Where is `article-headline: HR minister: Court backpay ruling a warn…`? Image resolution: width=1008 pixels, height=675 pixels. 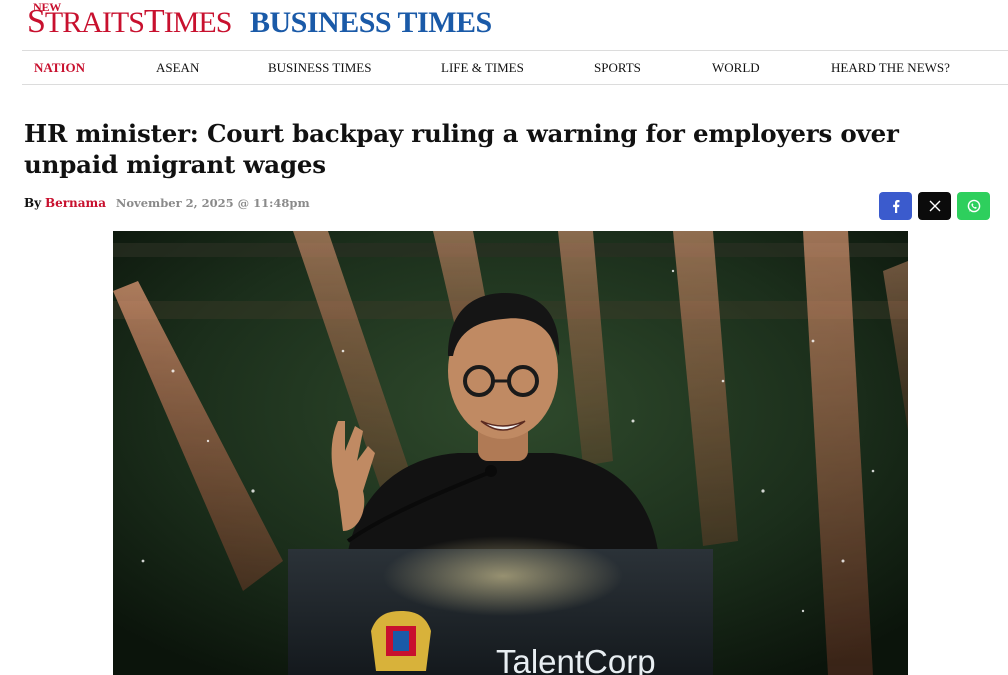 article-headline: HR minister: Court backpay ruling a warn… is located at coordinates (461, 149).